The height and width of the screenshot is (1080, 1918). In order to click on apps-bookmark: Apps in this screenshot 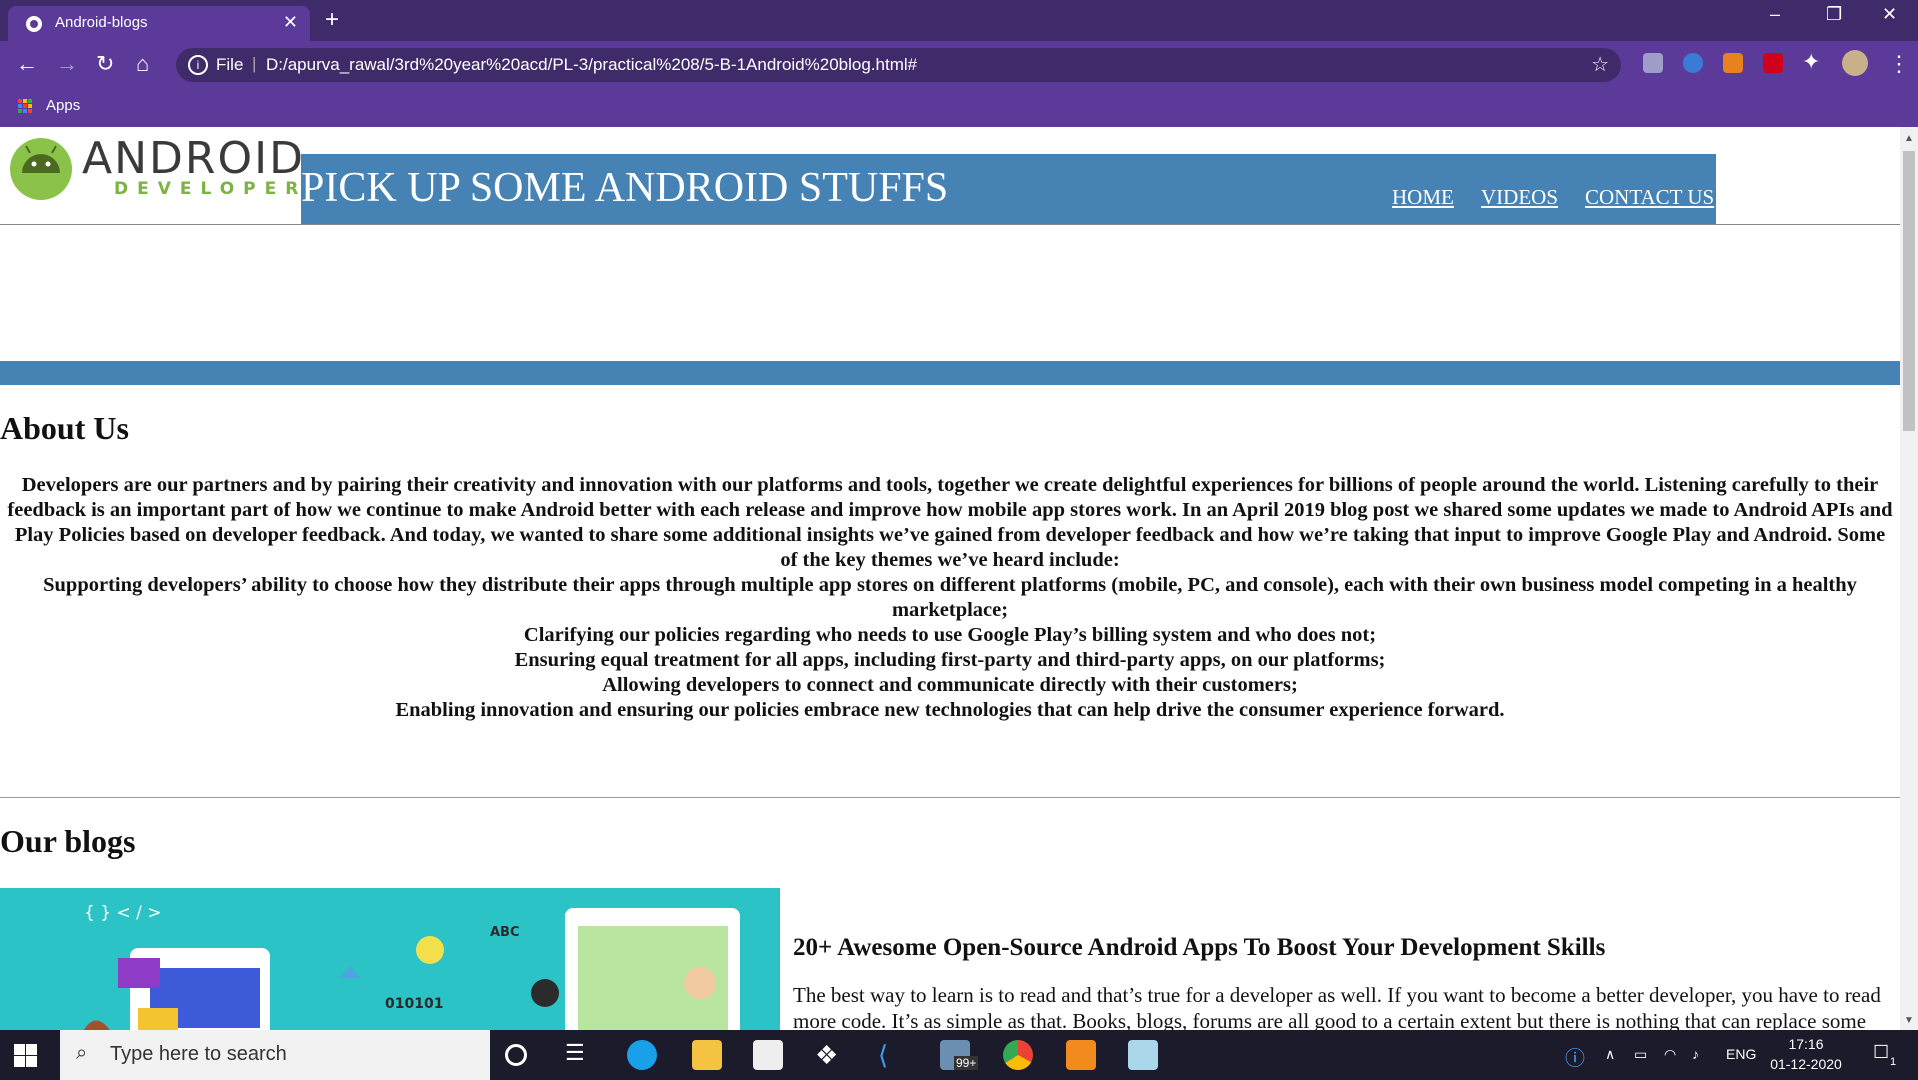, I will do `click(63, 105)`.